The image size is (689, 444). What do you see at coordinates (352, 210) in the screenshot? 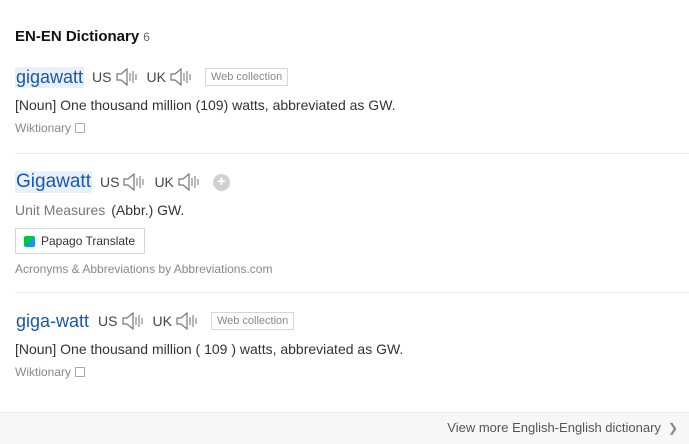
I see `unit-measures-row: Unit Measures (Abbr.) GW.` at bounding box center [352, 210].